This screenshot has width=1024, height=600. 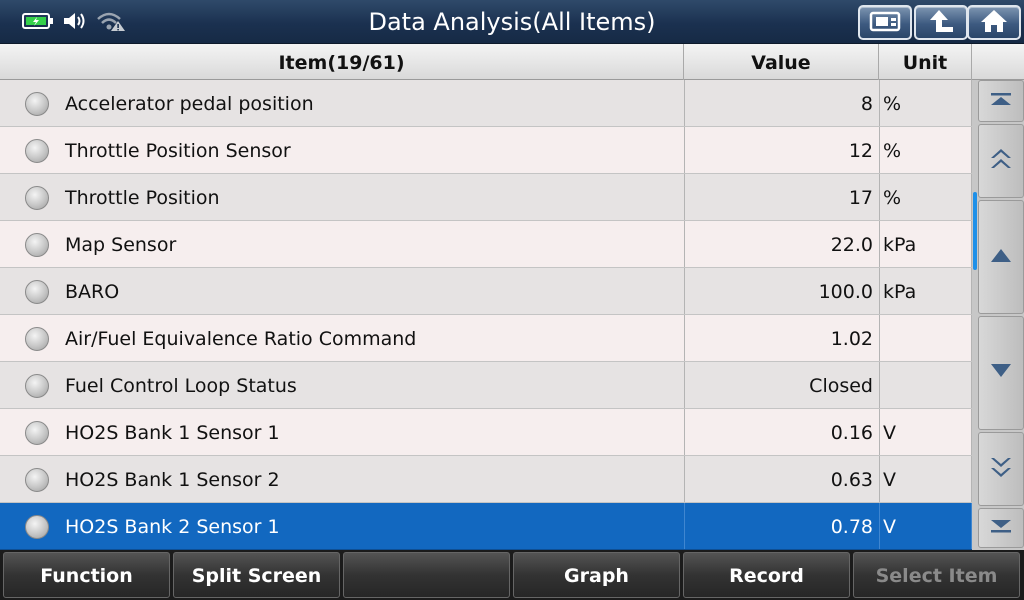 I want to click on item-name: Fuel Control Loop Status, so click(x=181, y=386).